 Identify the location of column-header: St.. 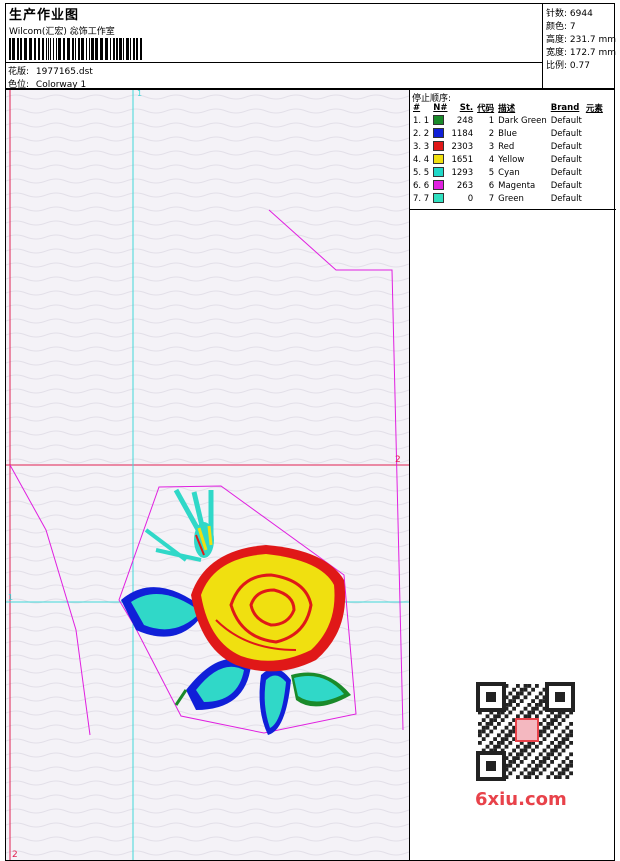
(466, 108).